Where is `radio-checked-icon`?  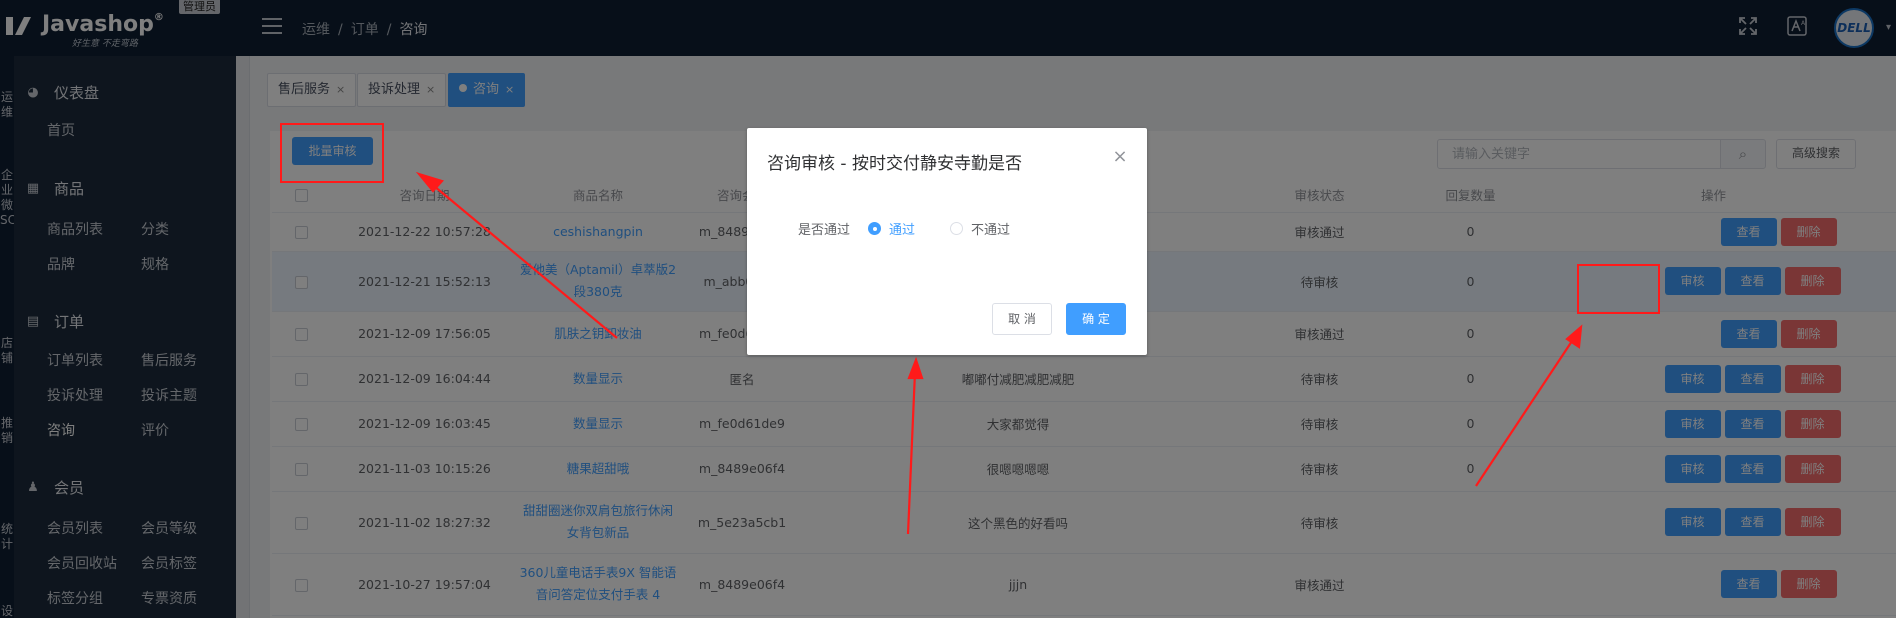
radio-checked-icon is located at coordinates (874, 228).